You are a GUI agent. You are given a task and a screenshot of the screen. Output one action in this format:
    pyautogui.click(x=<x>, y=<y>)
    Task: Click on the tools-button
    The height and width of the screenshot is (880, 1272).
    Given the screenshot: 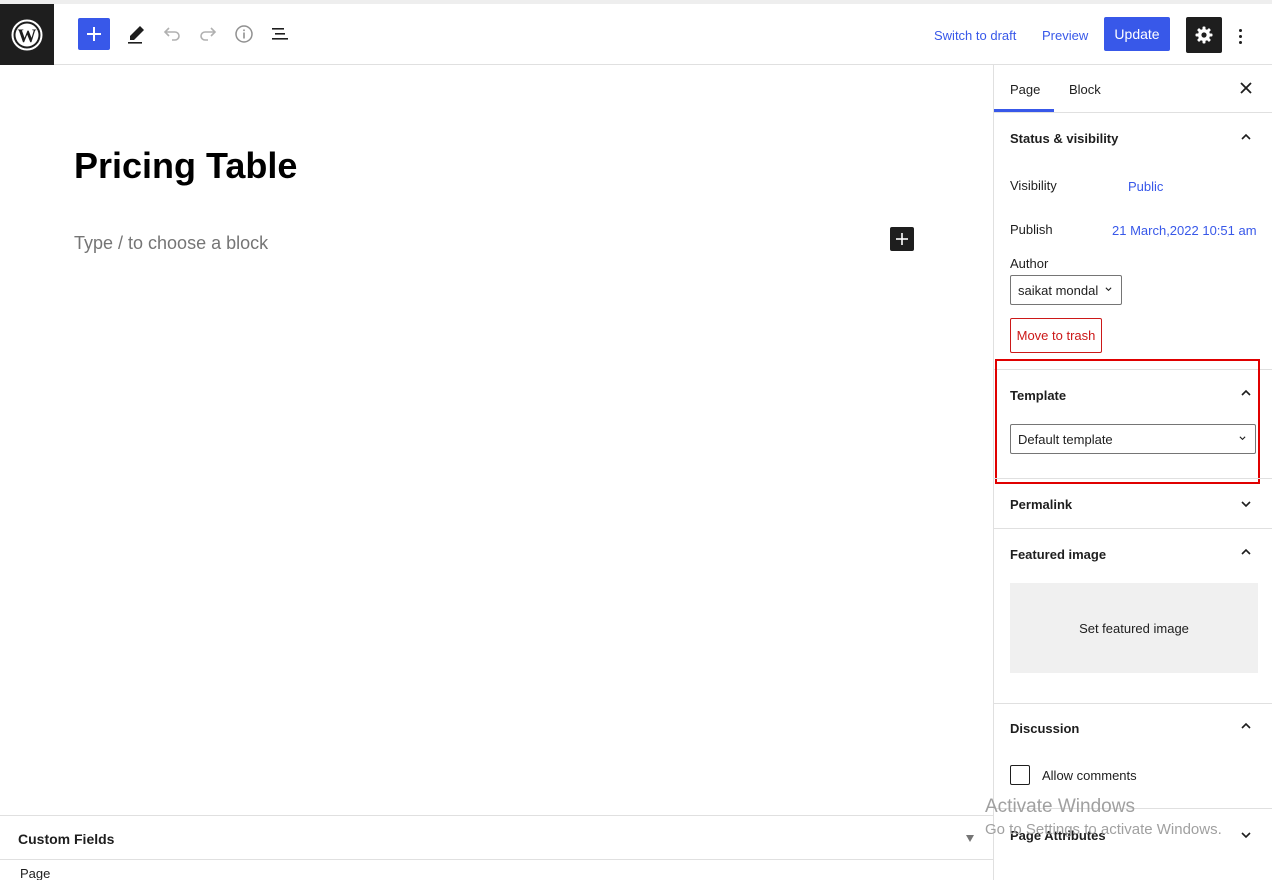 What is the action you would take?
    pyautogui.click(x=136, y=34)
    